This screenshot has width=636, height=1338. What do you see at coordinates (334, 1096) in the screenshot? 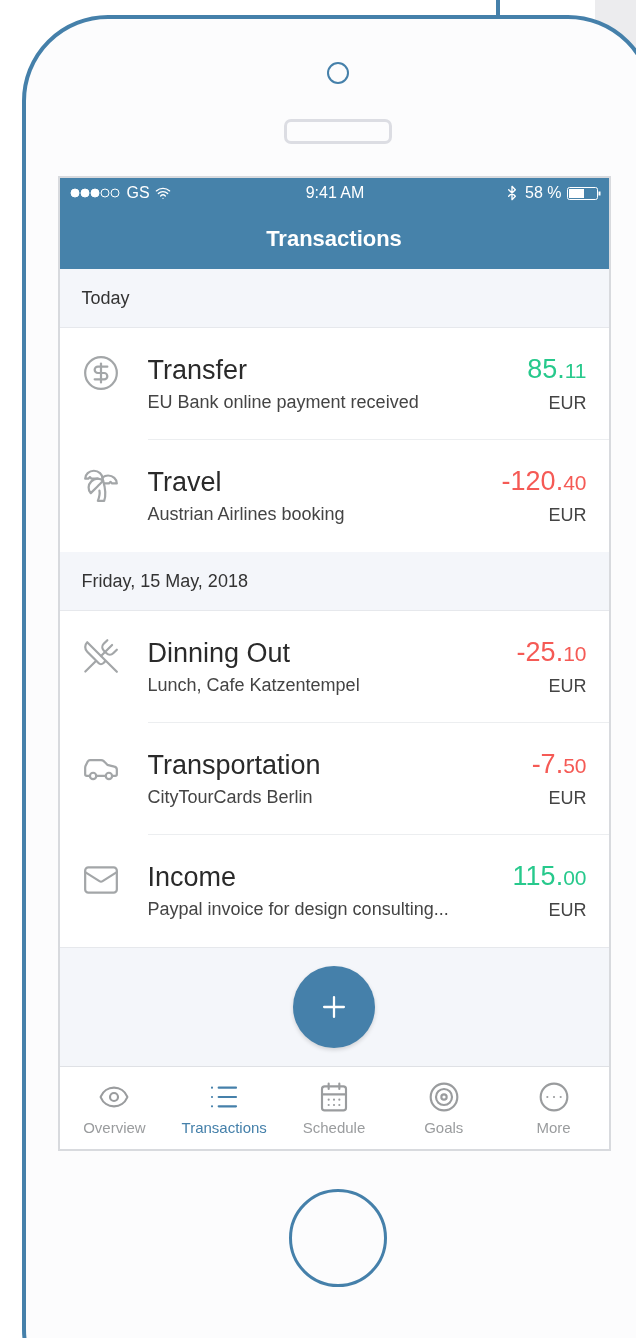
I see `calendar-icon` at bounding box center [334, 1096].